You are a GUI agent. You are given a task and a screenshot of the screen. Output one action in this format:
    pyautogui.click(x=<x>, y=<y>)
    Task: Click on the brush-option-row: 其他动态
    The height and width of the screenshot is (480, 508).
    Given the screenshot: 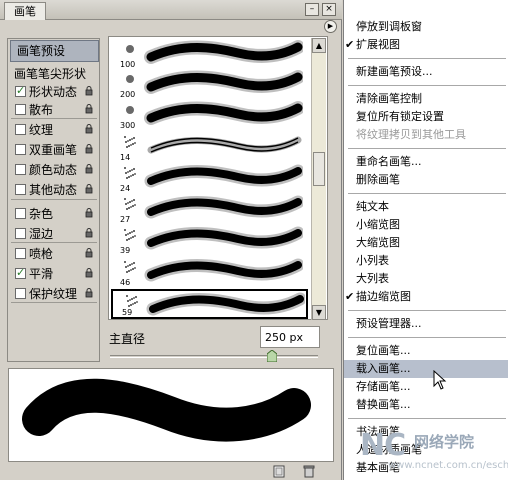 What is the action you would take?
    pyautogui.click(x=53, y=189)
    